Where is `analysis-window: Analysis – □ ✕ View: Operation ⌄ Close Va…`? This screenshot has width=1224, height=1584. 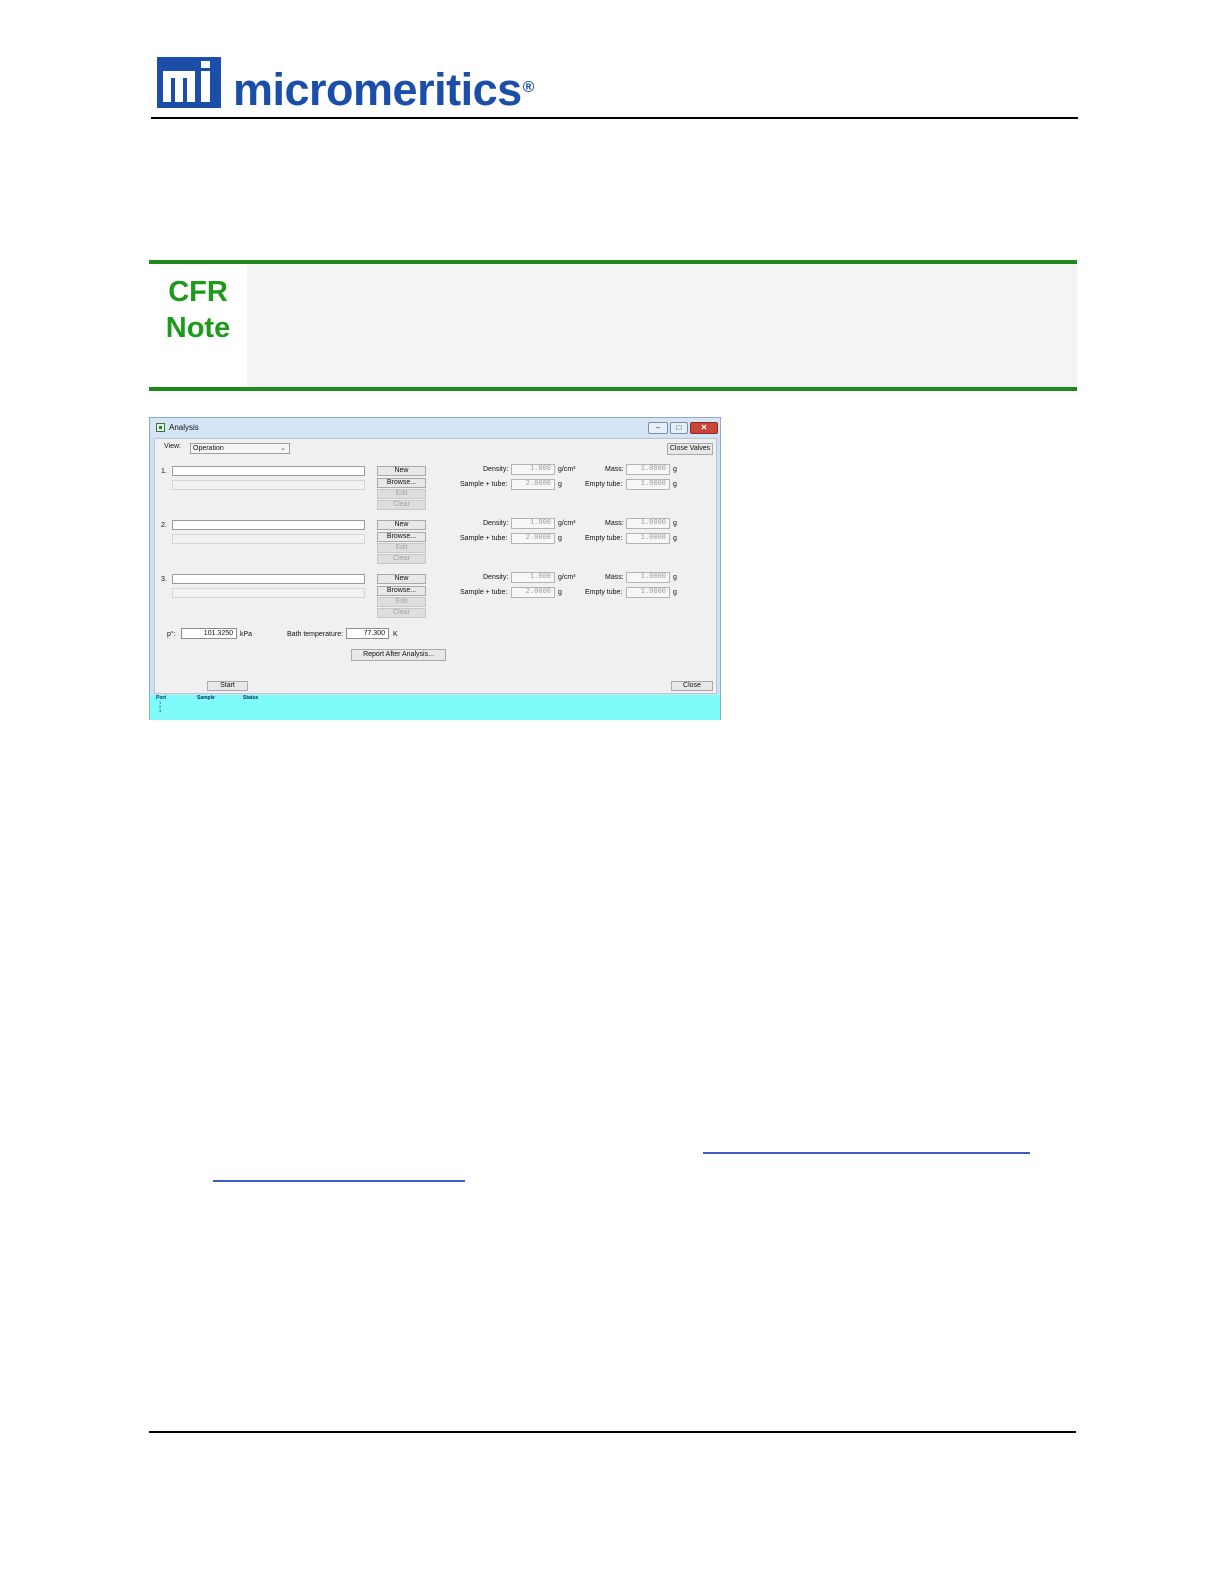 analysis-window: Analysis – □ ✕ View: Operation ⌄ Close Va… is located at coordinates (435, 568).